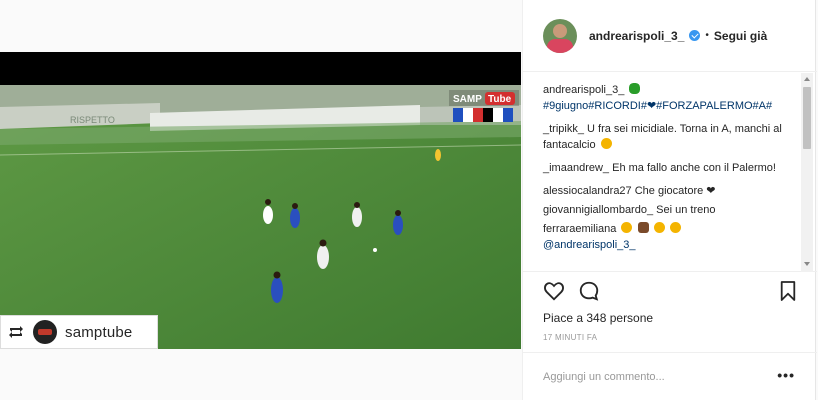 Image resolution: width=818 pixels, height=400 pixels. I want to click on heart-eyes-icon, so click(627, 227).